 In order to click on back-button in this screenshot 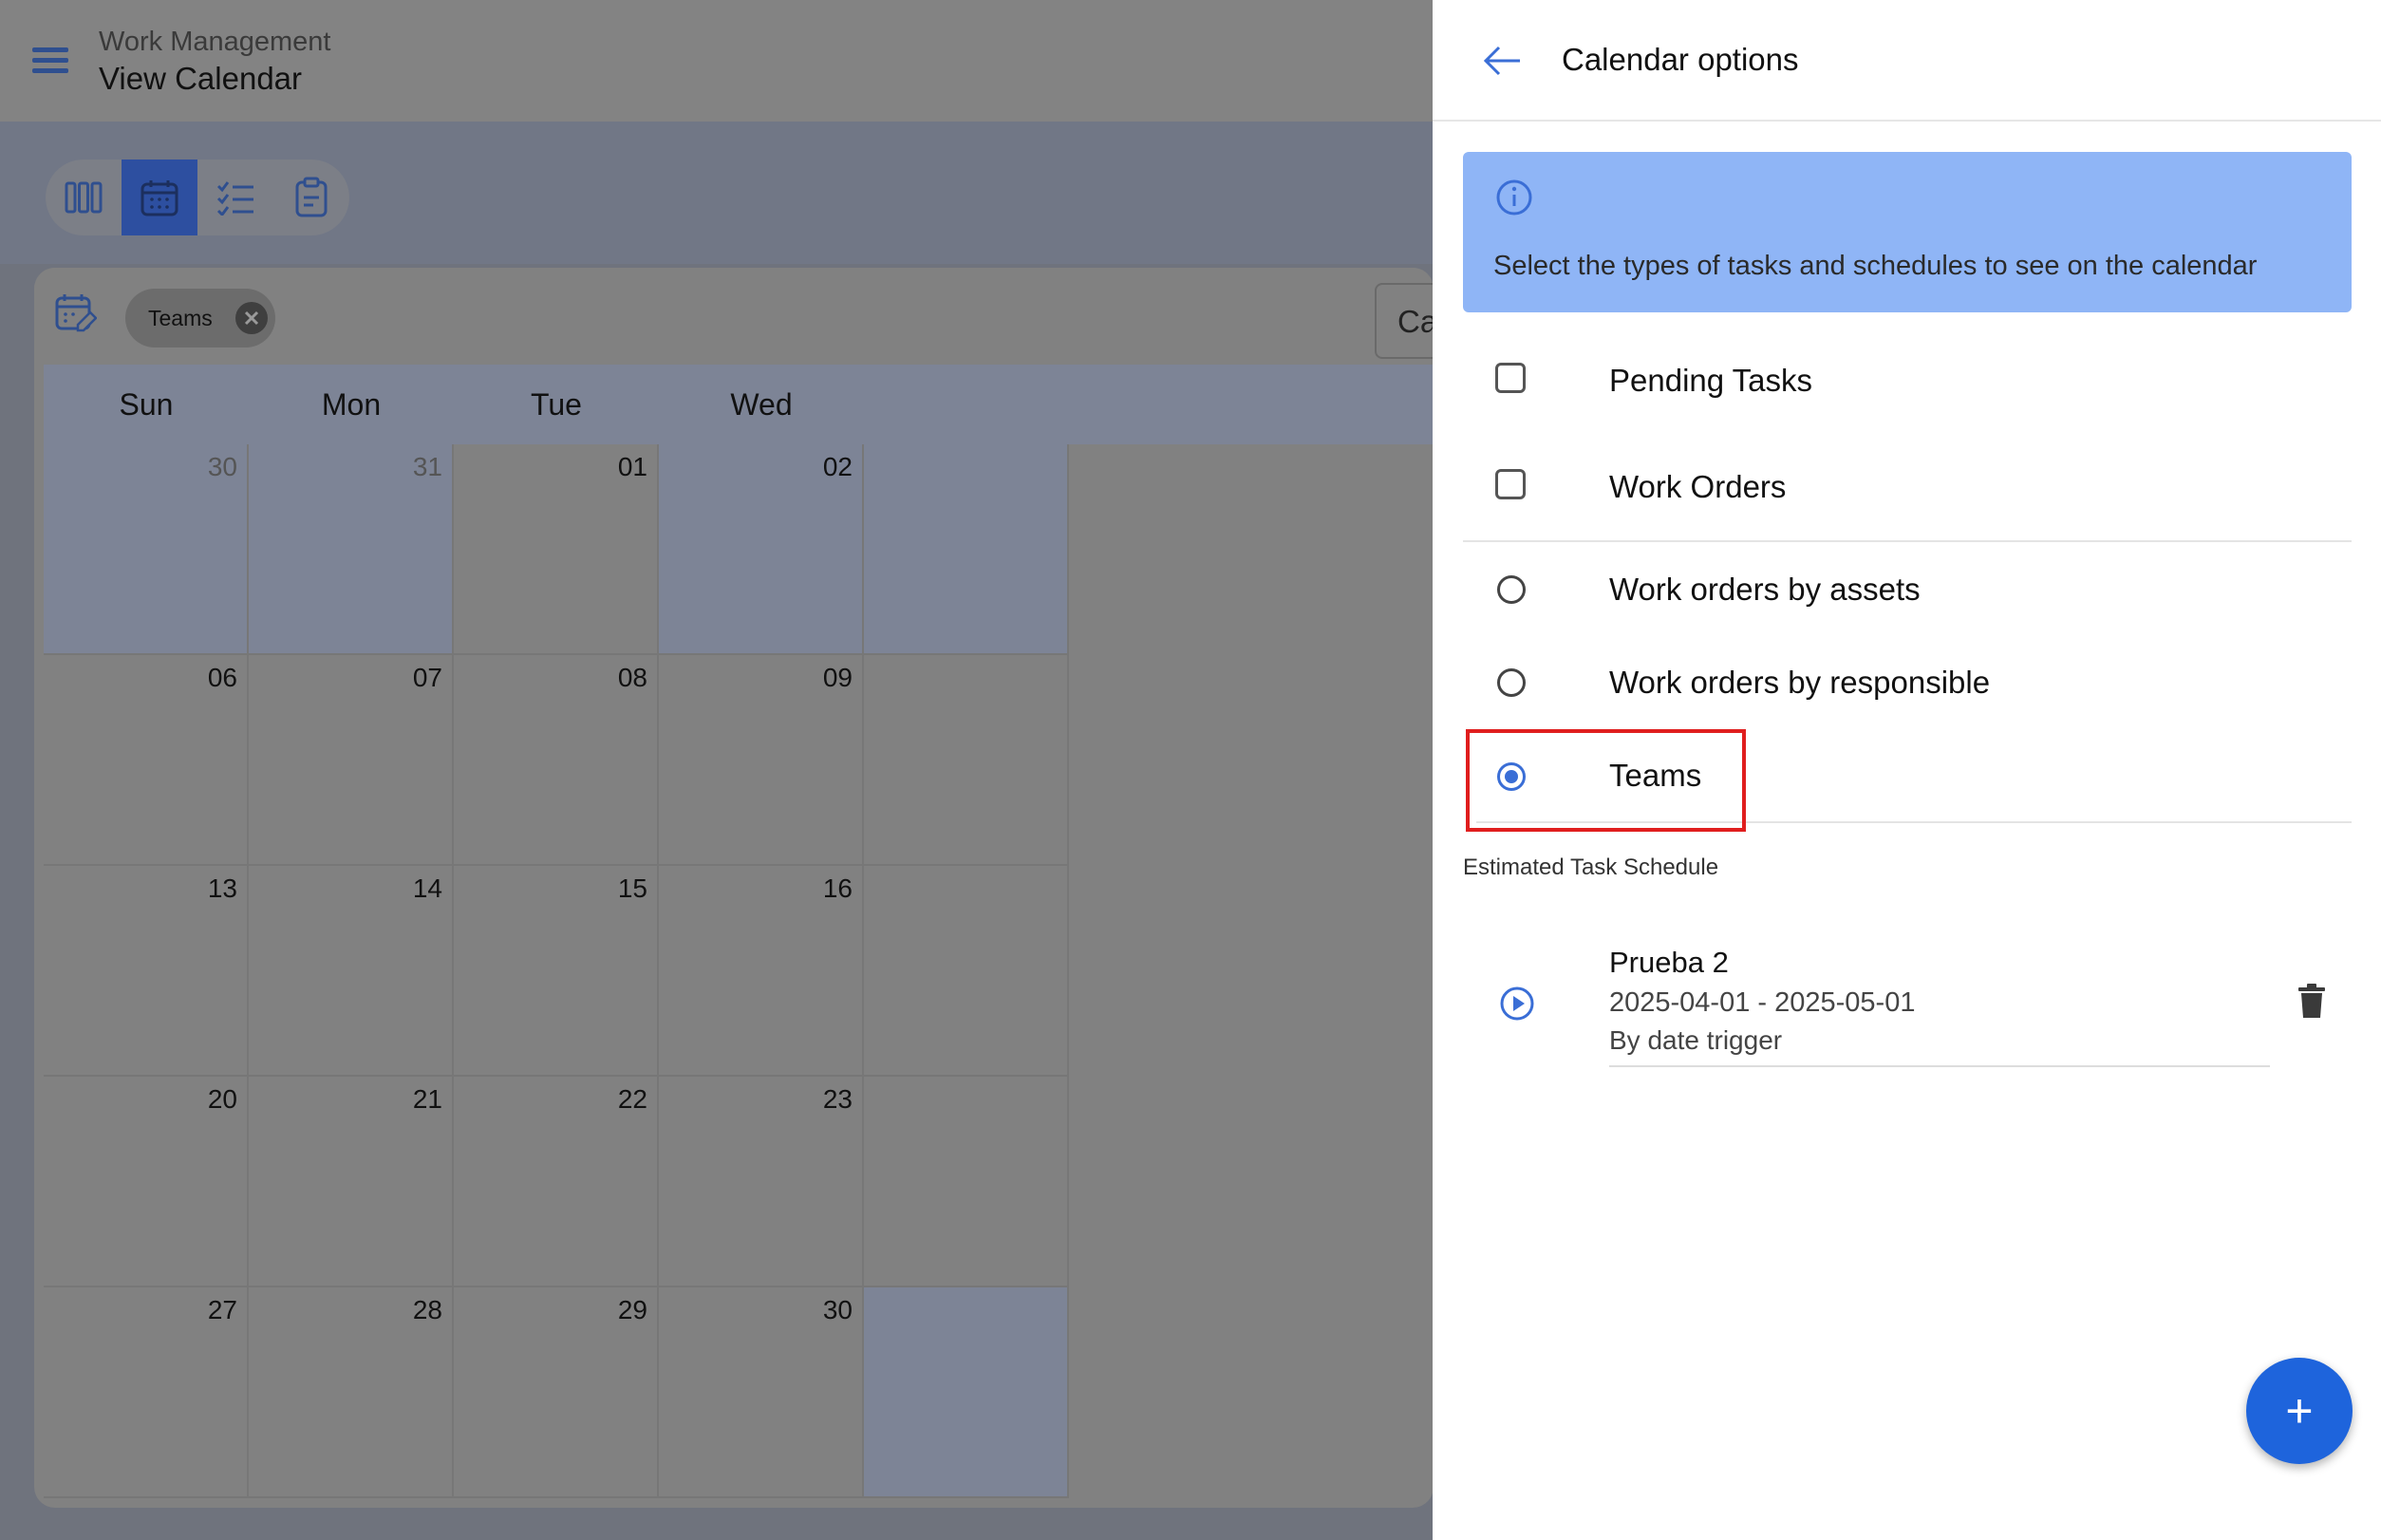, I will do `click(1503, 64)`.